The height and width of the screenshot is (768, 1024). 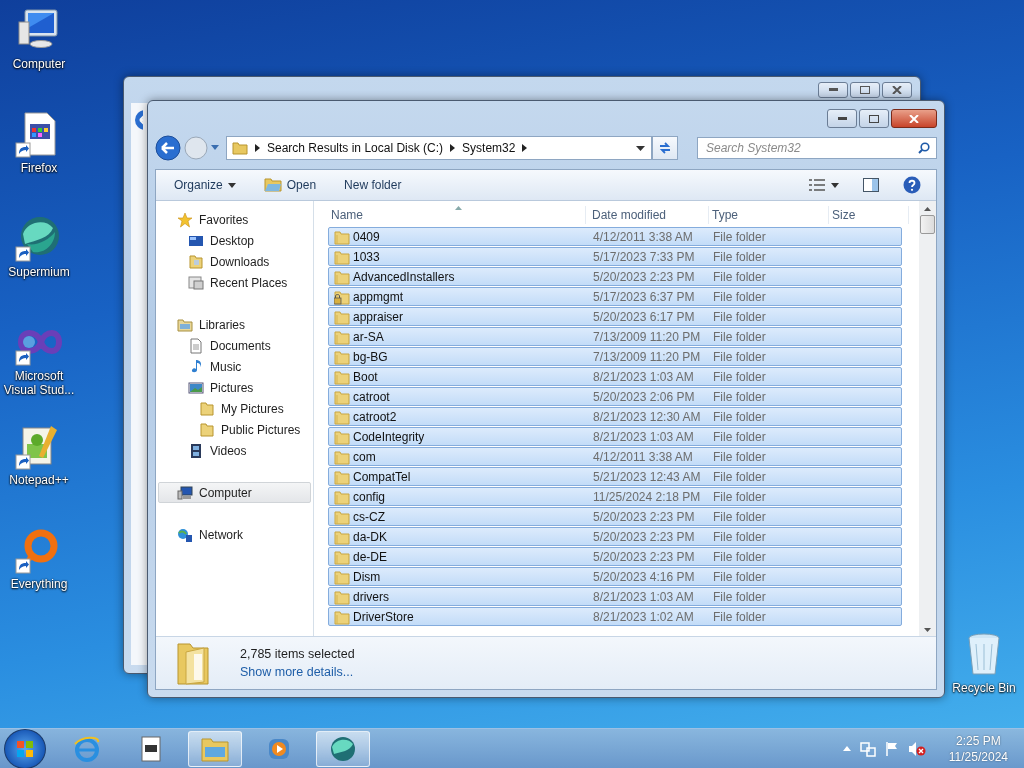 What do you see at coordinates (927, 630) in the screenshot?
I see `scroll-down-icon` at bounding box center [927, 630].